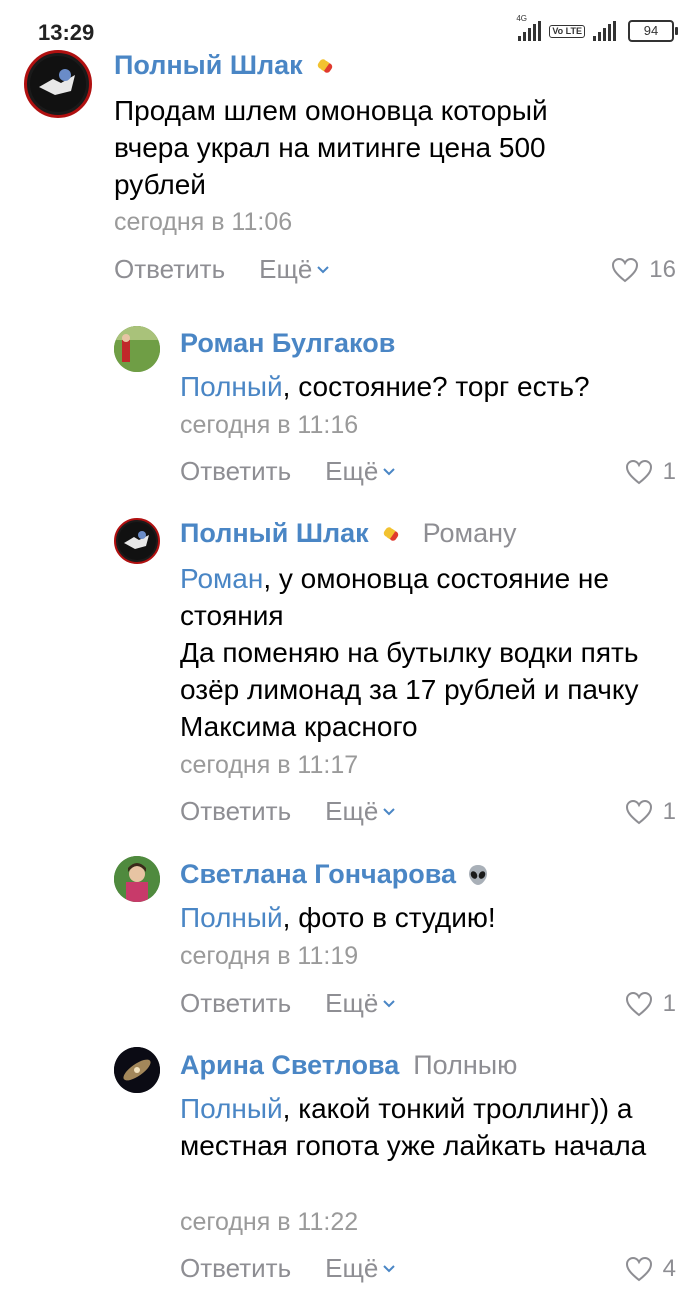 This screenshot has width=700, height=1298. I want to click on signal-icon, so click(604, 31).